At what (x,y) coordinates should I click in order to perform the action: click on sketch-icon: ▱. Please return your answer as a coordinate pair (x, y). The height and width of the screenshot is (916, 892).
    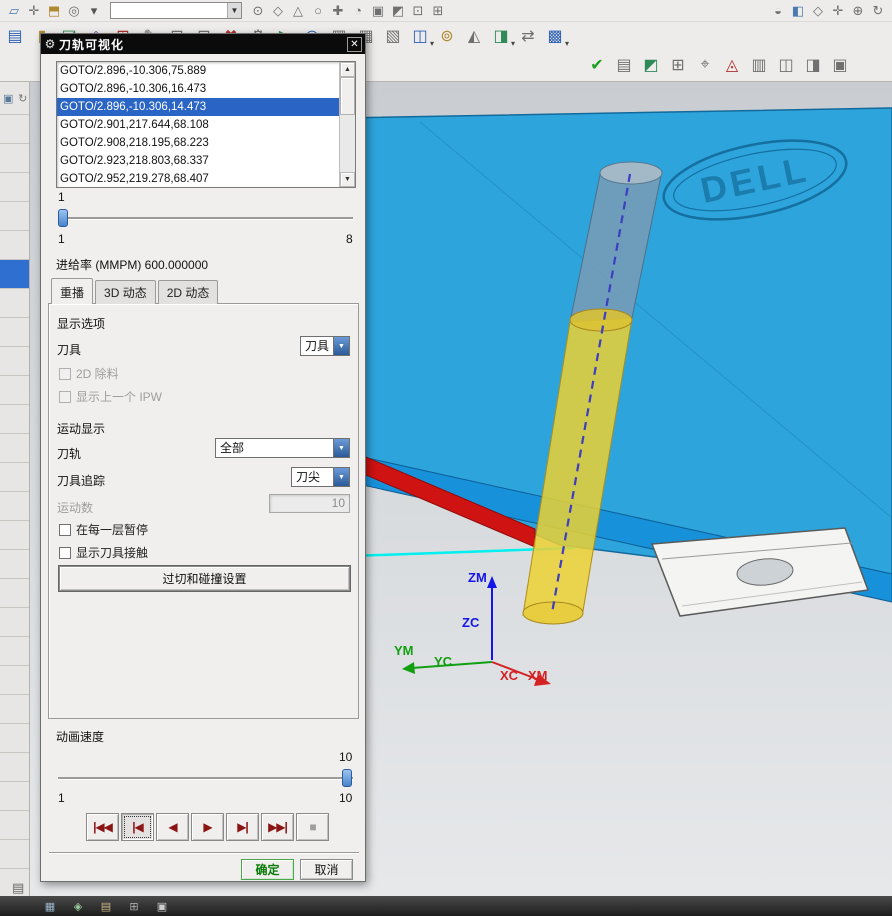
    Looking at the image, I should click on (14, 11).